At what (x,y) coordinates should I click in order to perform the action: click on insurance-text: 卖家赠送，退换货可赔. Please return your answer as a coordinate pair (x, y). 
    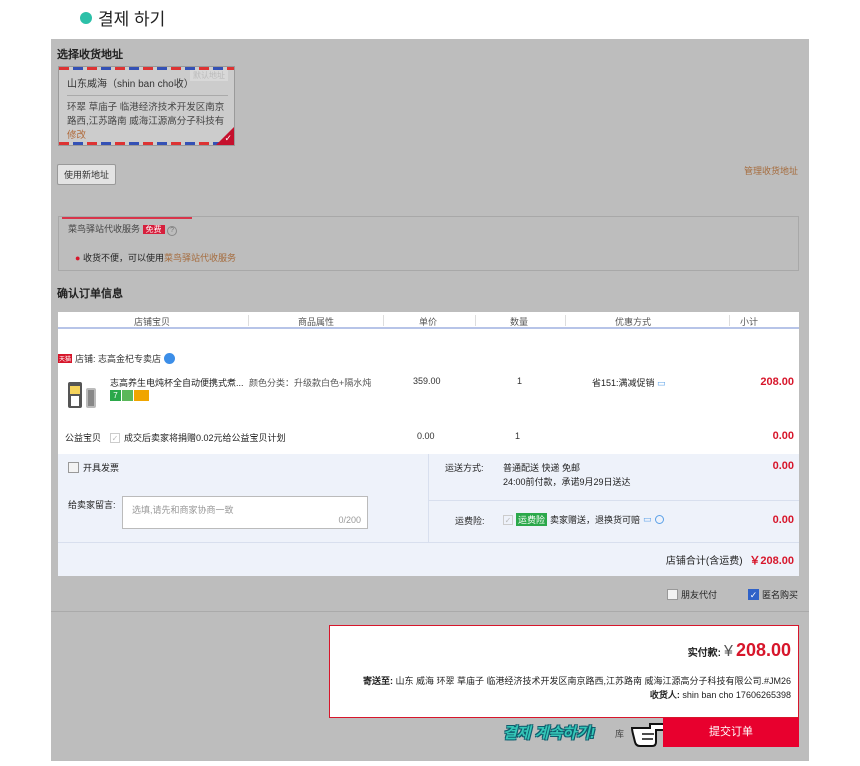
    Looking at the image, I should click on (595, 520).